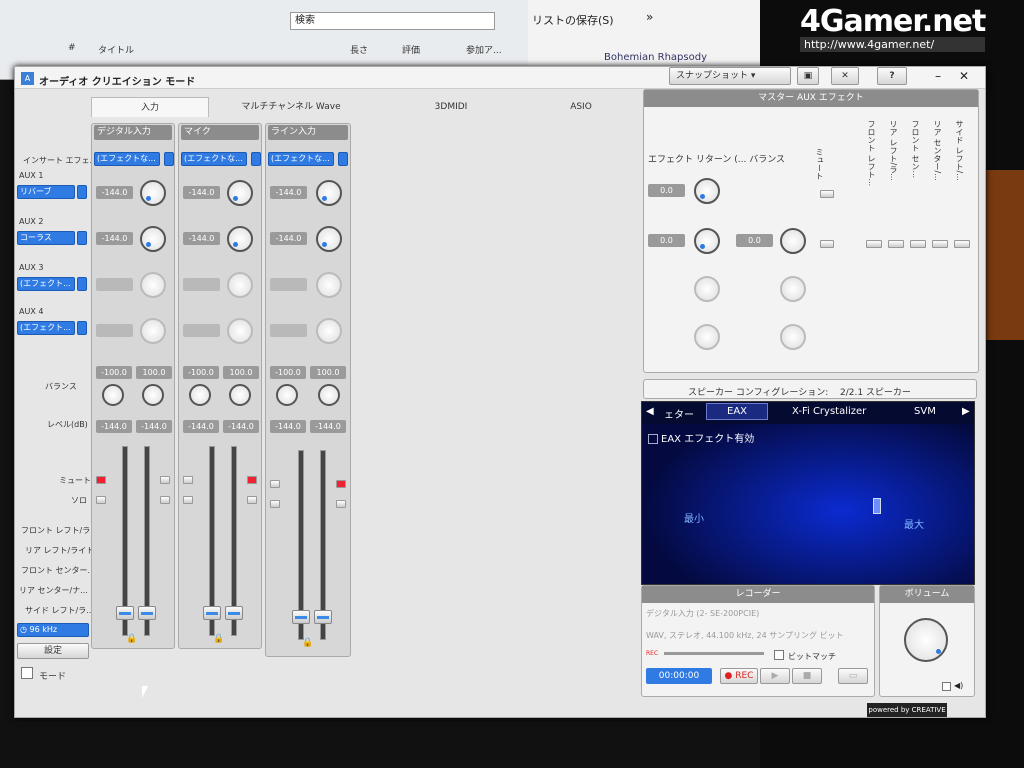  I want to click on bitmatch-checkbox, so click(779, 655).